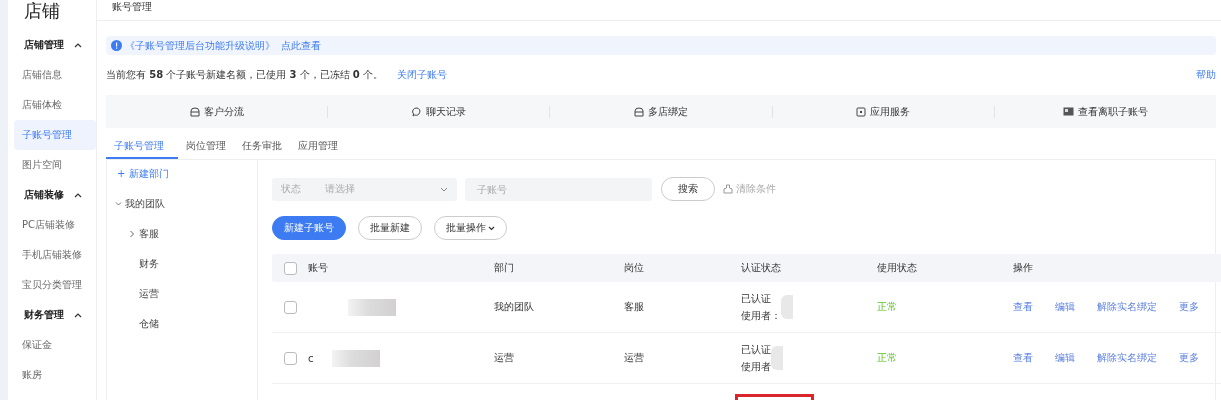 This screenshot has height=400, width=1221. I want to click on feature-link: 应用服务, so click(890, 111).